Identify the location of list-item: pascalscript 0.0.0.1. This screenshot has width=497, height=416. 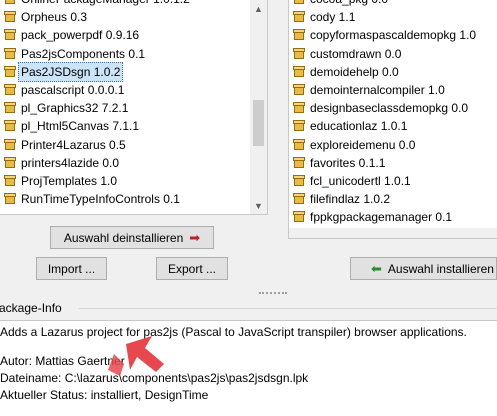
(62, 90).